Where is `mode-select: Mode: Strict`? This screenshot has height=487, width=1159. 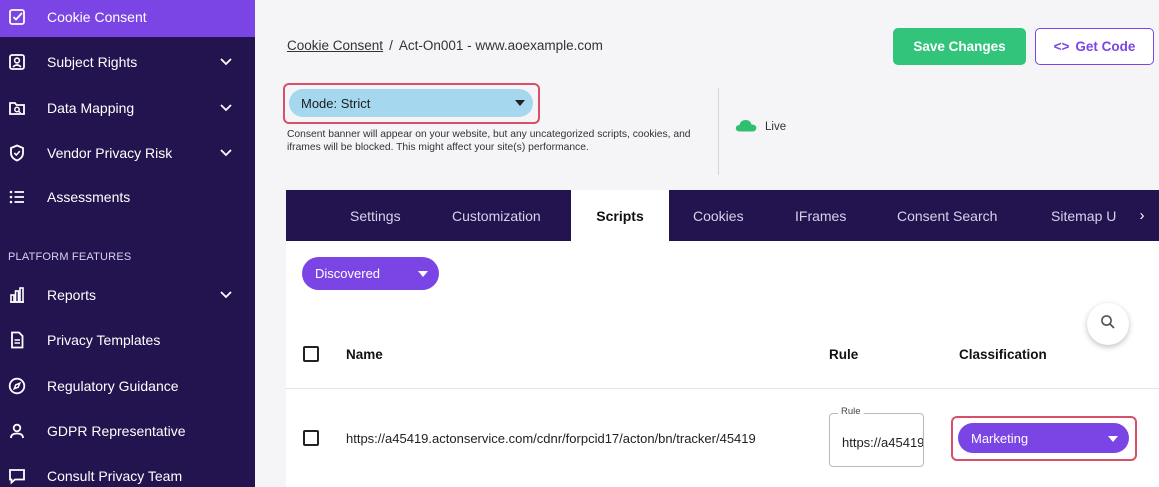
mode-select: Mode: Strict is located at coordinates (411, 103).